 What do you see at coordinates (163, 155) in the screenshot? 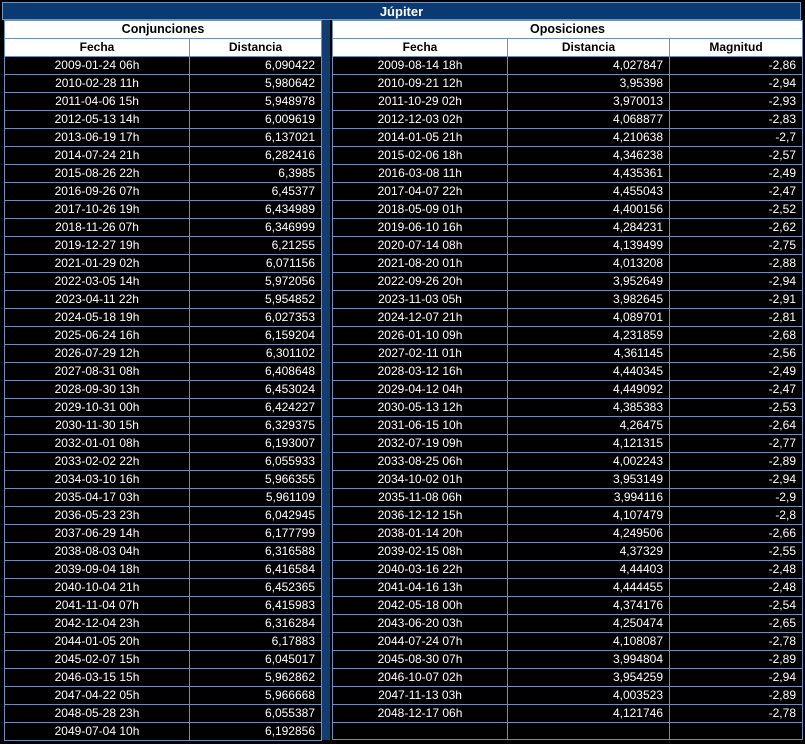
I see `table-row: 2014-07-24 21h 6,282416` at bounding box center [163, 155].